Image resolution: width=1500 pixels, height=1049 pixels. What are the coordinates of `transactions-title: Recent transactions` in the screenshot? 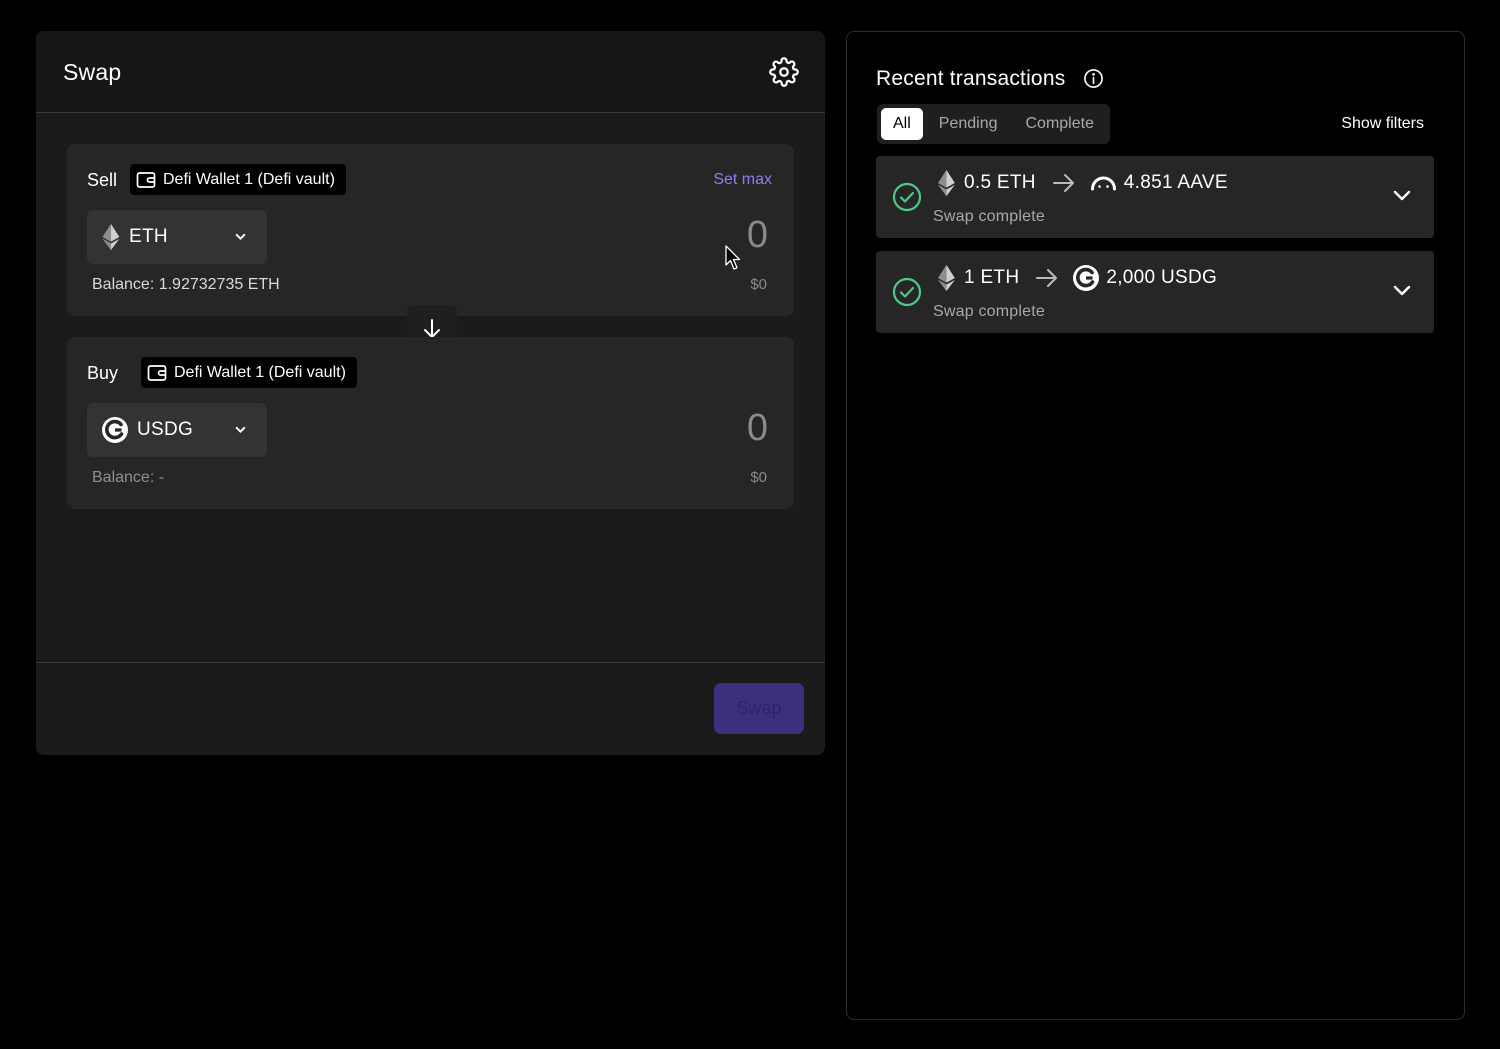 It's located at (971, 78).